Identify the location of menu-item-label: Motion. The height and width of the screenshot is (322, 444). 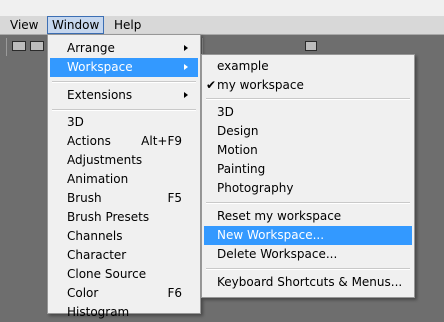
(237, 150).